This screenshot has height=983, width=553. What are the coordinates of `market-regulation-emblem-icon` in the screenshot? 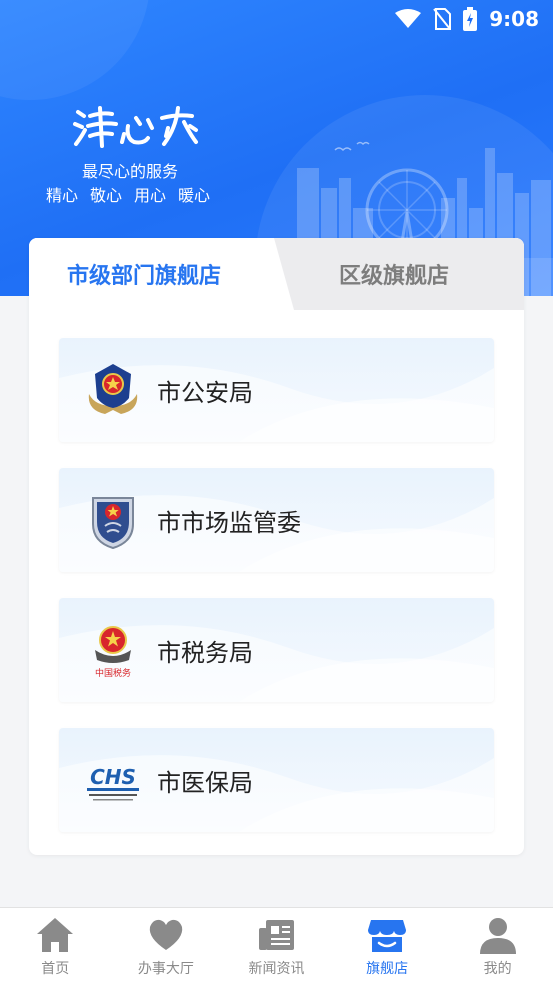 It's located at (113, 523).